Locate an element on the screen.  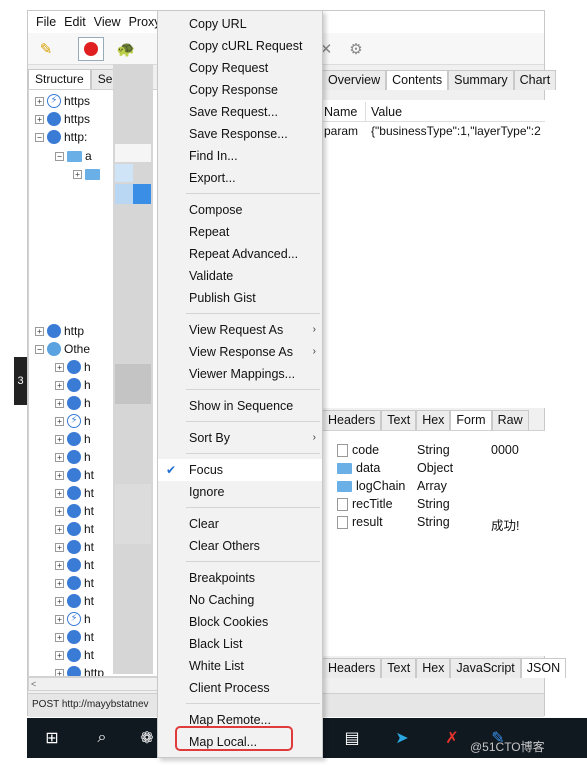
tree-node: − Othe is located at coordinates (62, 349).